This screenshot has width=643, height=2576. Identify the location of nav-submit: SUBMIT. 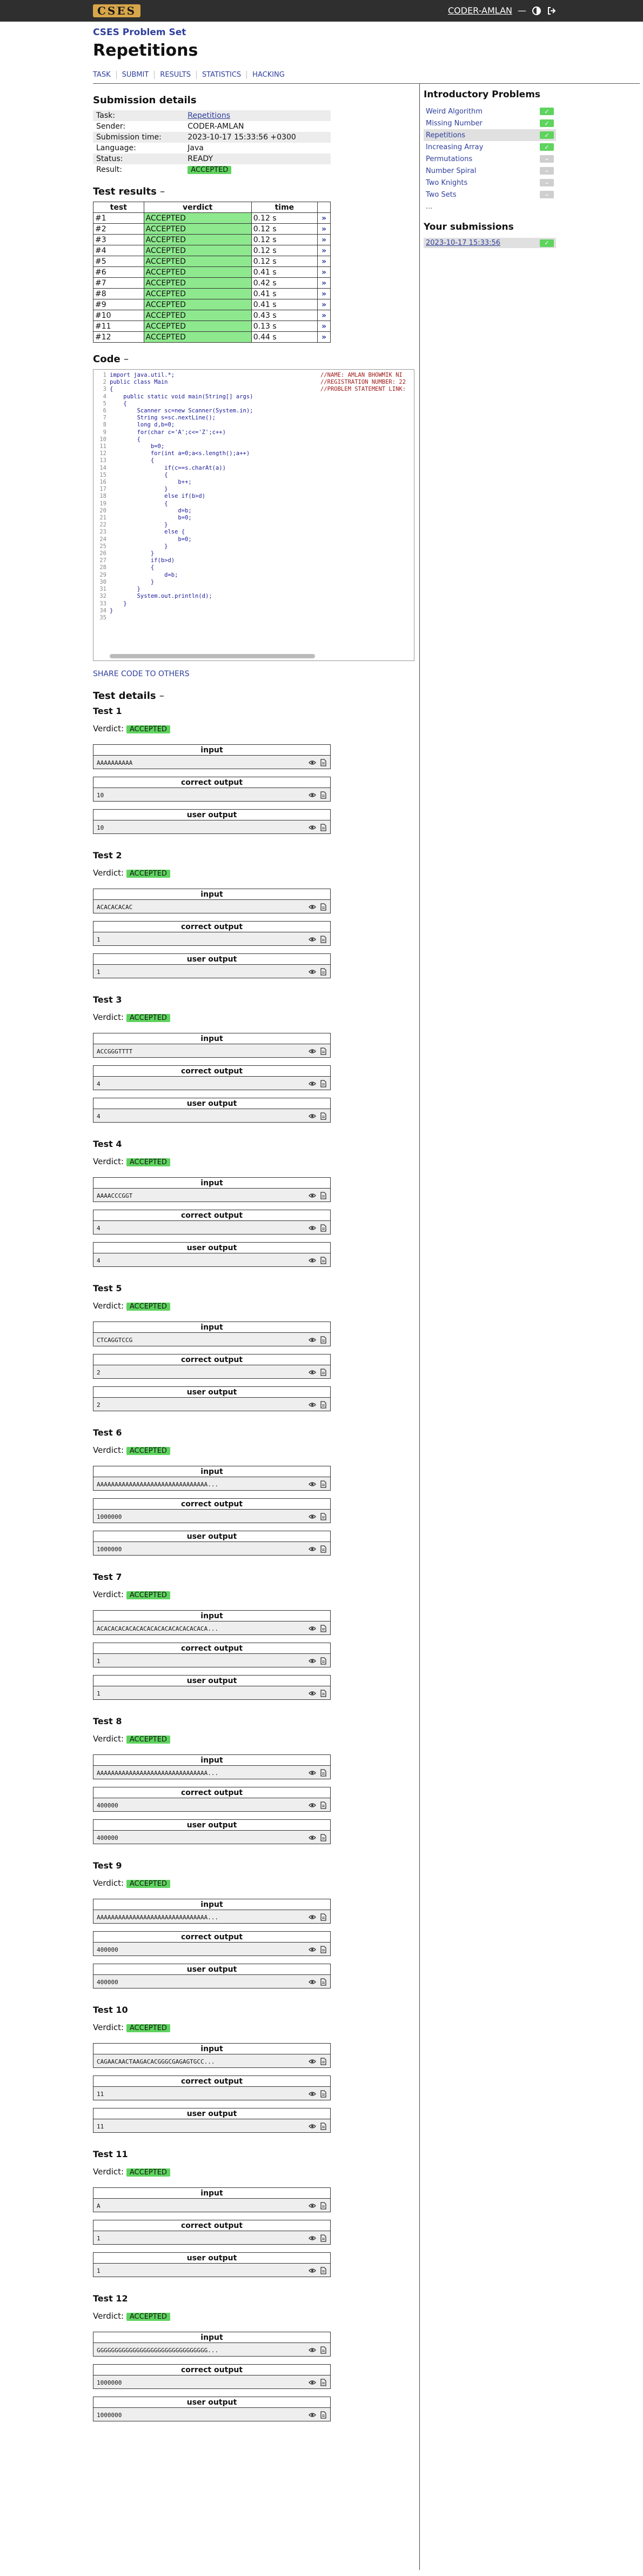
(136, 75).